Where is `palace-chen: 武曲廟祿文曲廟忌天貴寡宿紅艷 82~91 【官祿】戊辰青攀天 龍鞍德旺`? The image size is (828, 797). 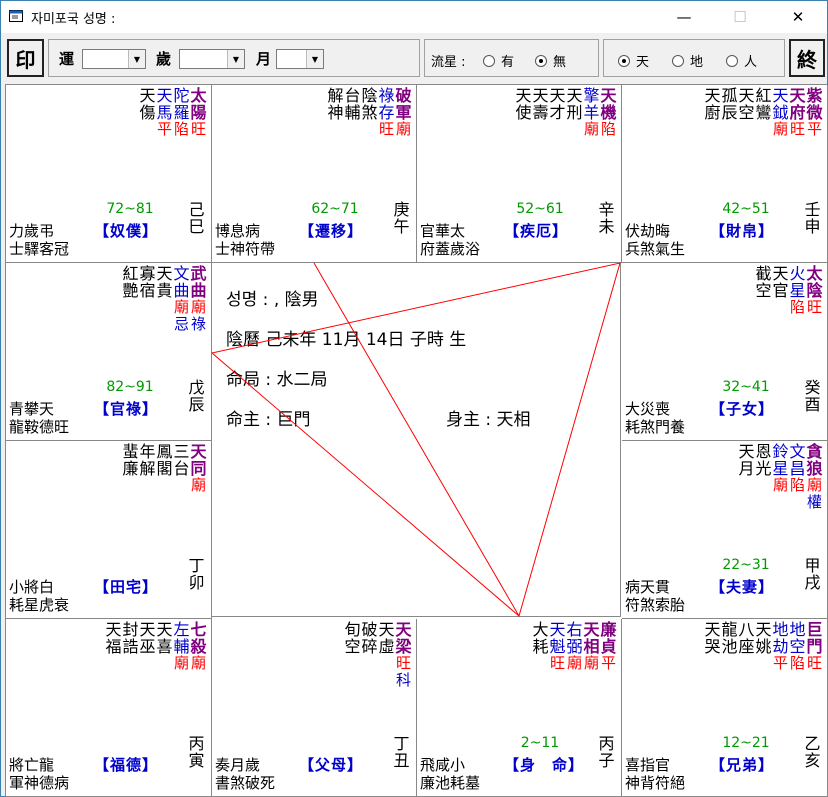 palace-chen: 武曲廟祿文曲廟忌天貴寡宿紅艷 82~91 【官祿】戊辰青攀天 龍鞍德旺 is located at coordinates (109, 352).